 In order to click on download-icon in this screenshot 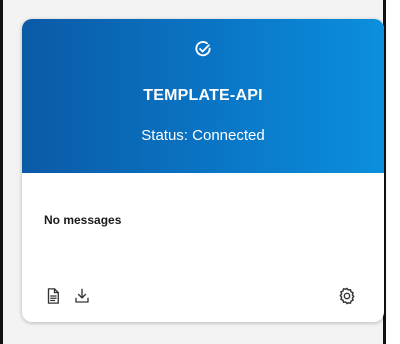, I will do `click(82, 295)`.